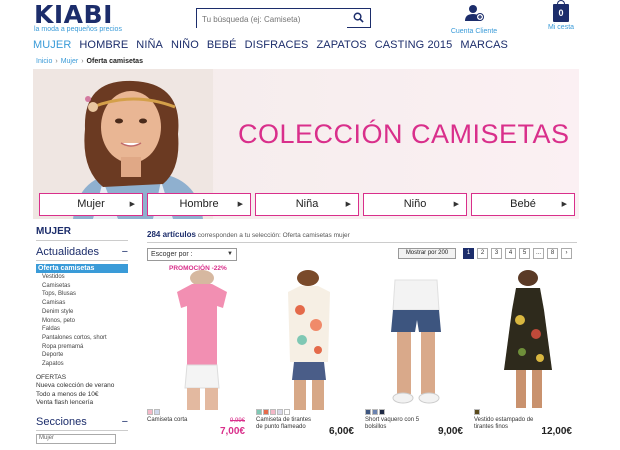 The image size is (620, 450). Describe the element at coordinates (341, 45) in the screenshot. I see `nav-item-zapatos: ZAPATOS` at that location.